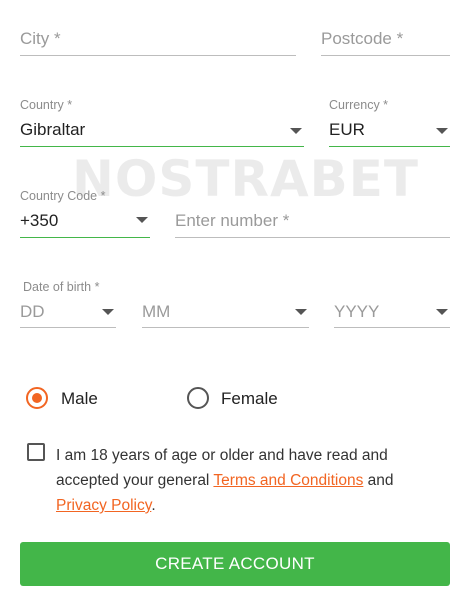 The image size is (470, 593). What do you see at coordinates (357, 311) in the screenshot?
I see `dob-year-value: YYYY` at bounding box center [357, 311].